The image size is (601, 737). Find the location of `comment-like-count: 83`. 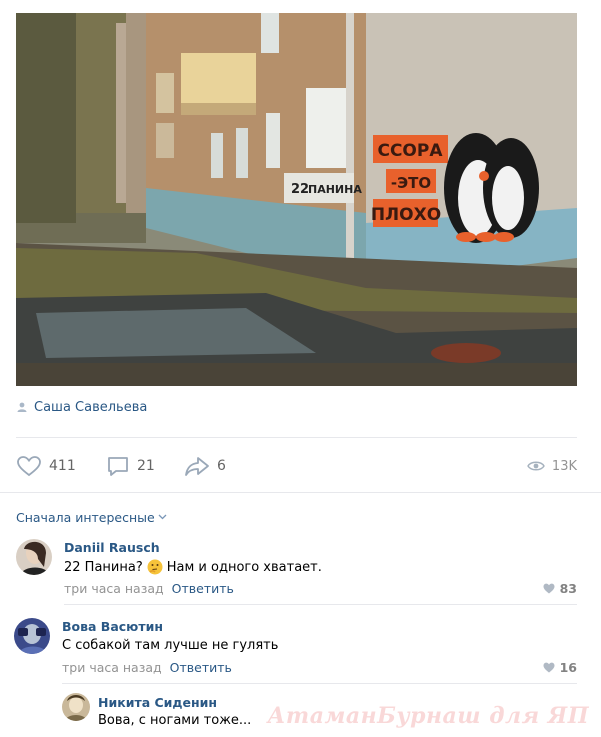

comment-like-count: 83 is located at coordinates (568, 588).